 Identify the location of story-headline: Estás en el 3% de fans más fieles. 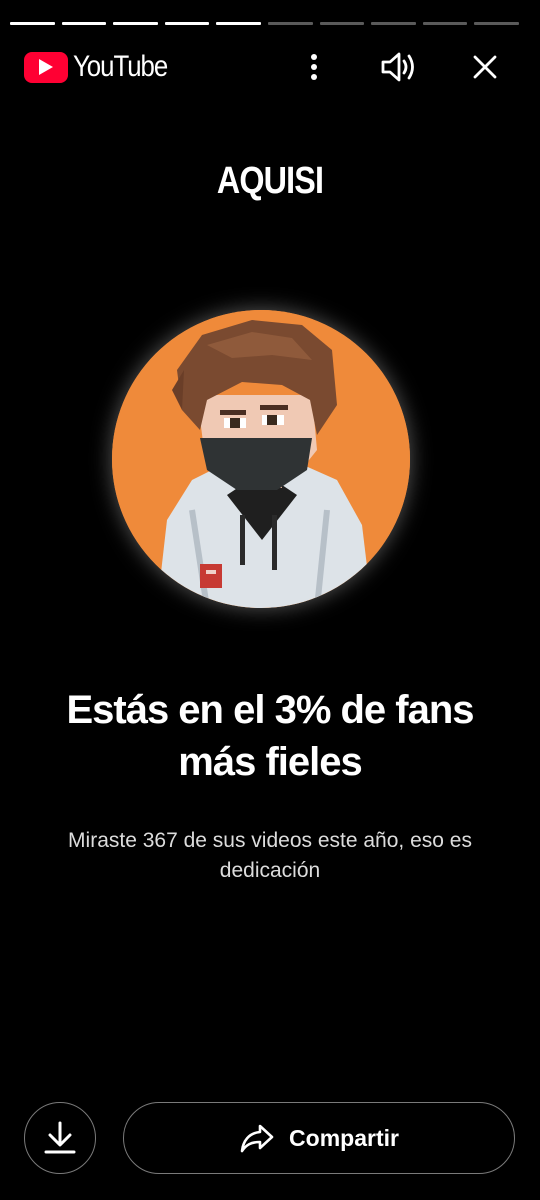
(270, 736).